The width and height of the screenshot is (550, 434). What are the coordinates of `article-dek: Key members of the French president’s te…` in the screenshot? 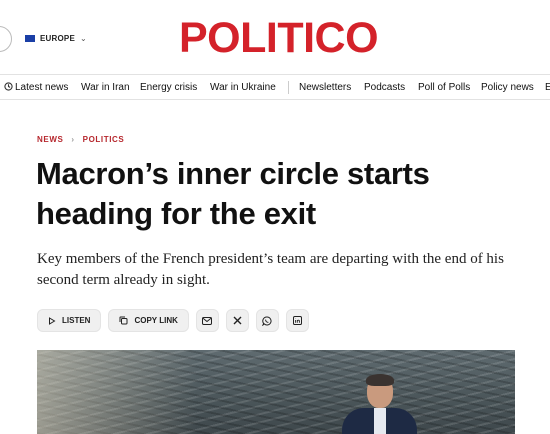 It's located at (270, 269).